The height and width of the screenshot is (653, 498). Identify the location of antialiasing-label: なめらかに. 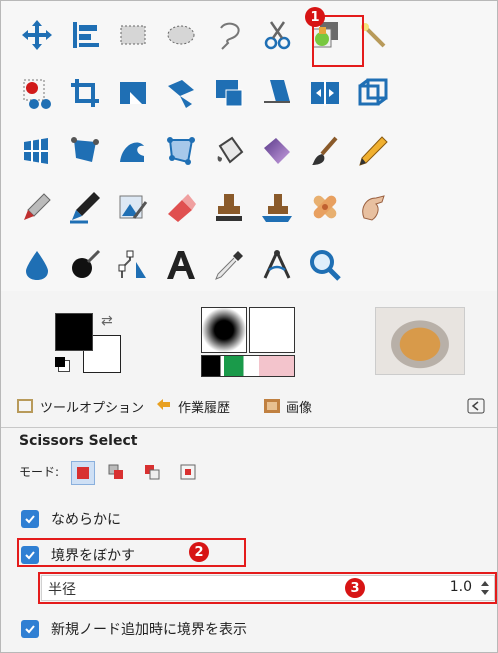
(86, 520).